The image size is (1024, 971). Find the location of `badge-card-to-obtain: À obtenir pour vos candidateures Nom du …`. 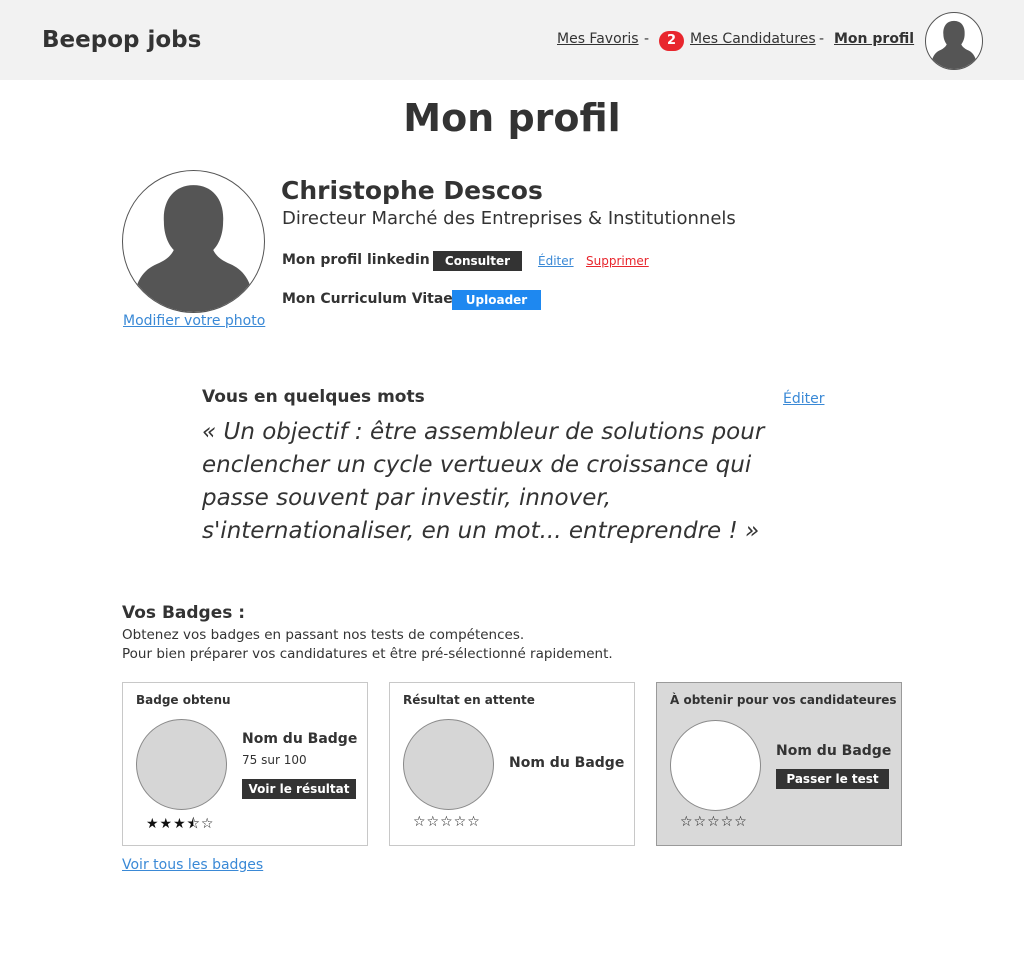

badge-card-to-obtain: À obtenir pour vos candidateures Nom du … is located at coordinates (779, 764).